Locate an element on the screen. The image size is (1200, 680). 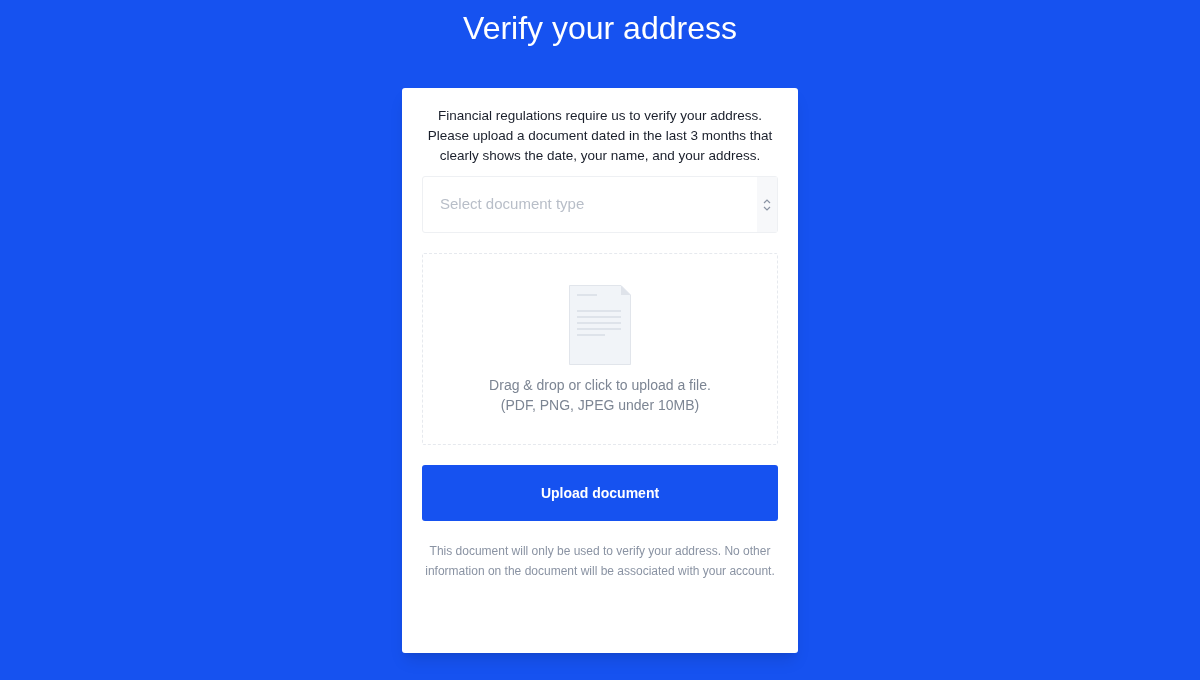
file-dropzone: Drag & drop or click to upload a file. (PDF, PNG, JPEG under 10MB) is located at coordinates (600, 349).